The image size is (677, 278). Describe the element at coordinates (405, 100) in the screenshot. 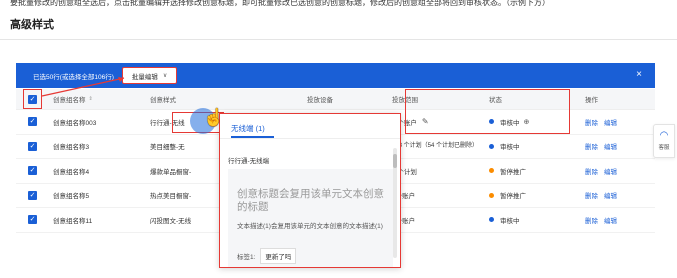

I see `header-range: 投放范围` at that location.